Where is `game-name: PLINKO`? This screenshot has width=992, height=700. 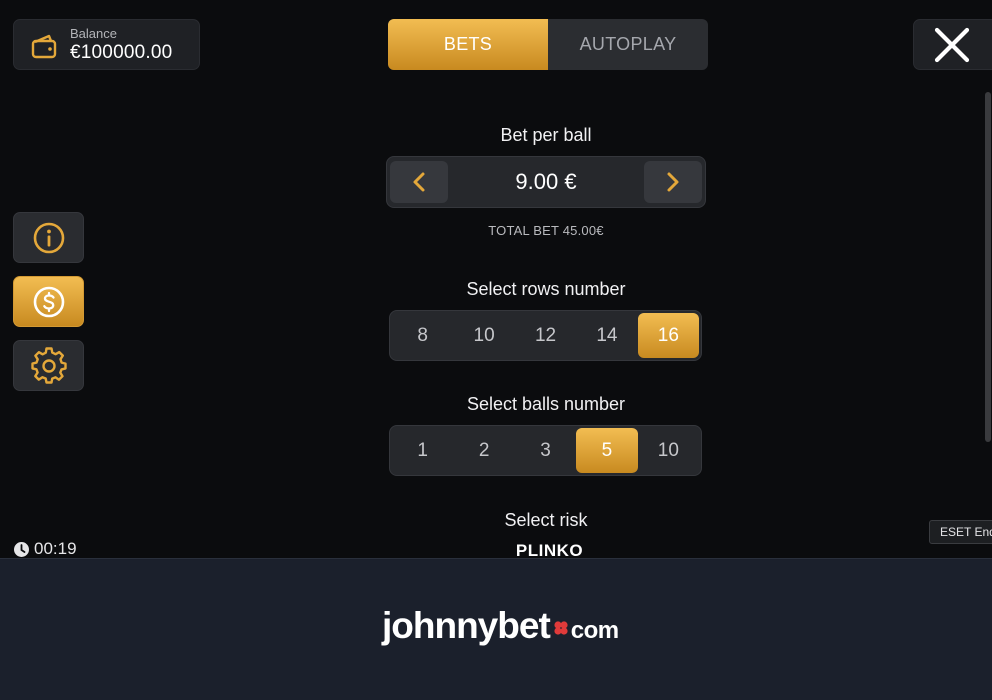 game-name: PLINKO is located at coordinates (549, 549).